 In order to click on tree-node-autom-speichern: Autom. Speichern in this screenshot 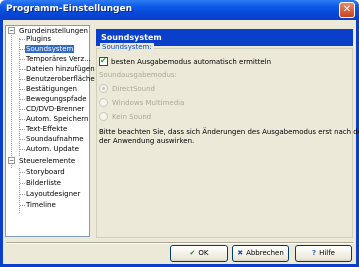, I will do `click(57, 119)`.